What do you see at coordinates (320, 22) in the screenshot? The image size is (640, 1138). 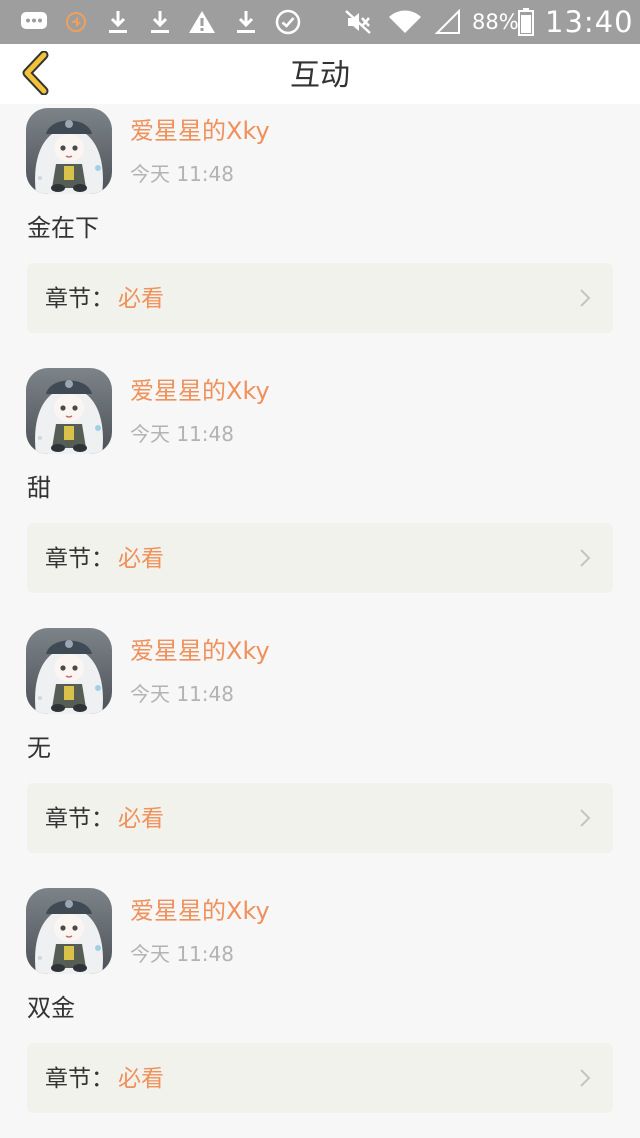 I see `status-bar: 88% 13:40` at bounding box center [320, 22].